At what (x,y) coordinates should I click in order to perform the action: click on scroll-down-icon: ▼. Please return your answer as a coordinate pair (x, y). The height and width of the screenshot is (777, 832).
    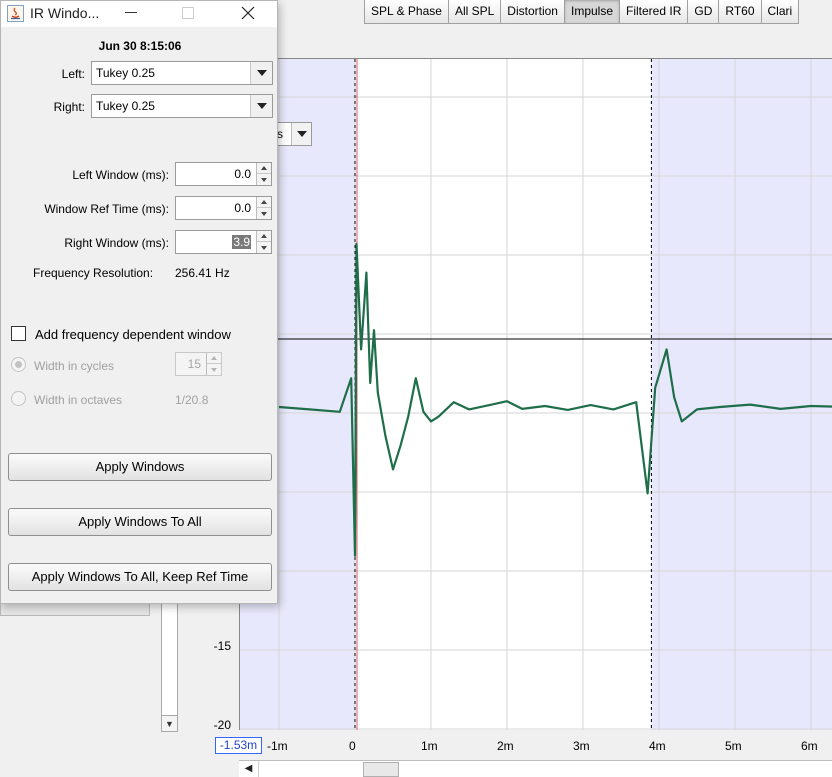
    Looking at the image, I should click on (169, 723).